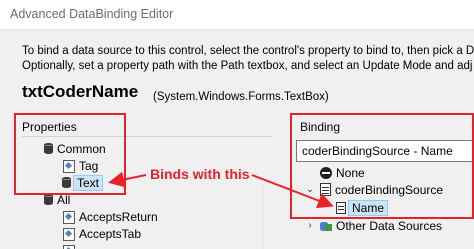  What do you see at coordinates (268, 217) in the screenshot?
I see `properties-scrollbar` at bounding box center [268, 217].